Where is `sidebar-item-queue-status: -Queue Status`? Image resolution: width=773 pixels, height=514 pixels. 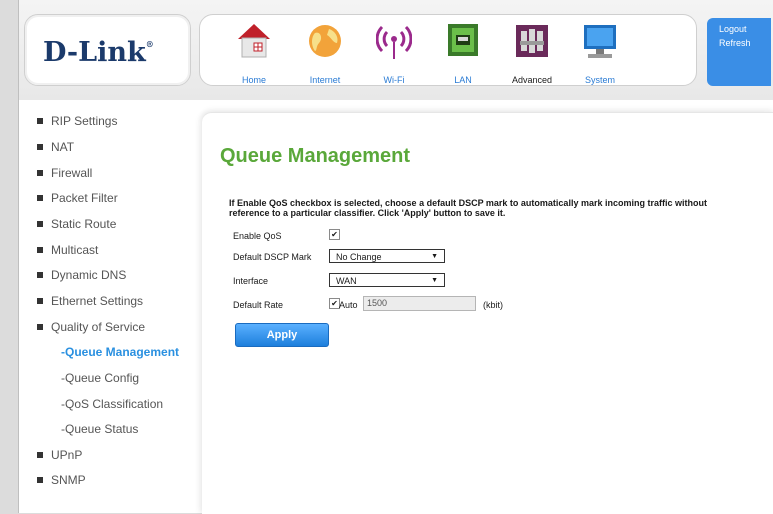
sidebar-item-queue-status: -Queue Status is located at coordinates (99, 429).